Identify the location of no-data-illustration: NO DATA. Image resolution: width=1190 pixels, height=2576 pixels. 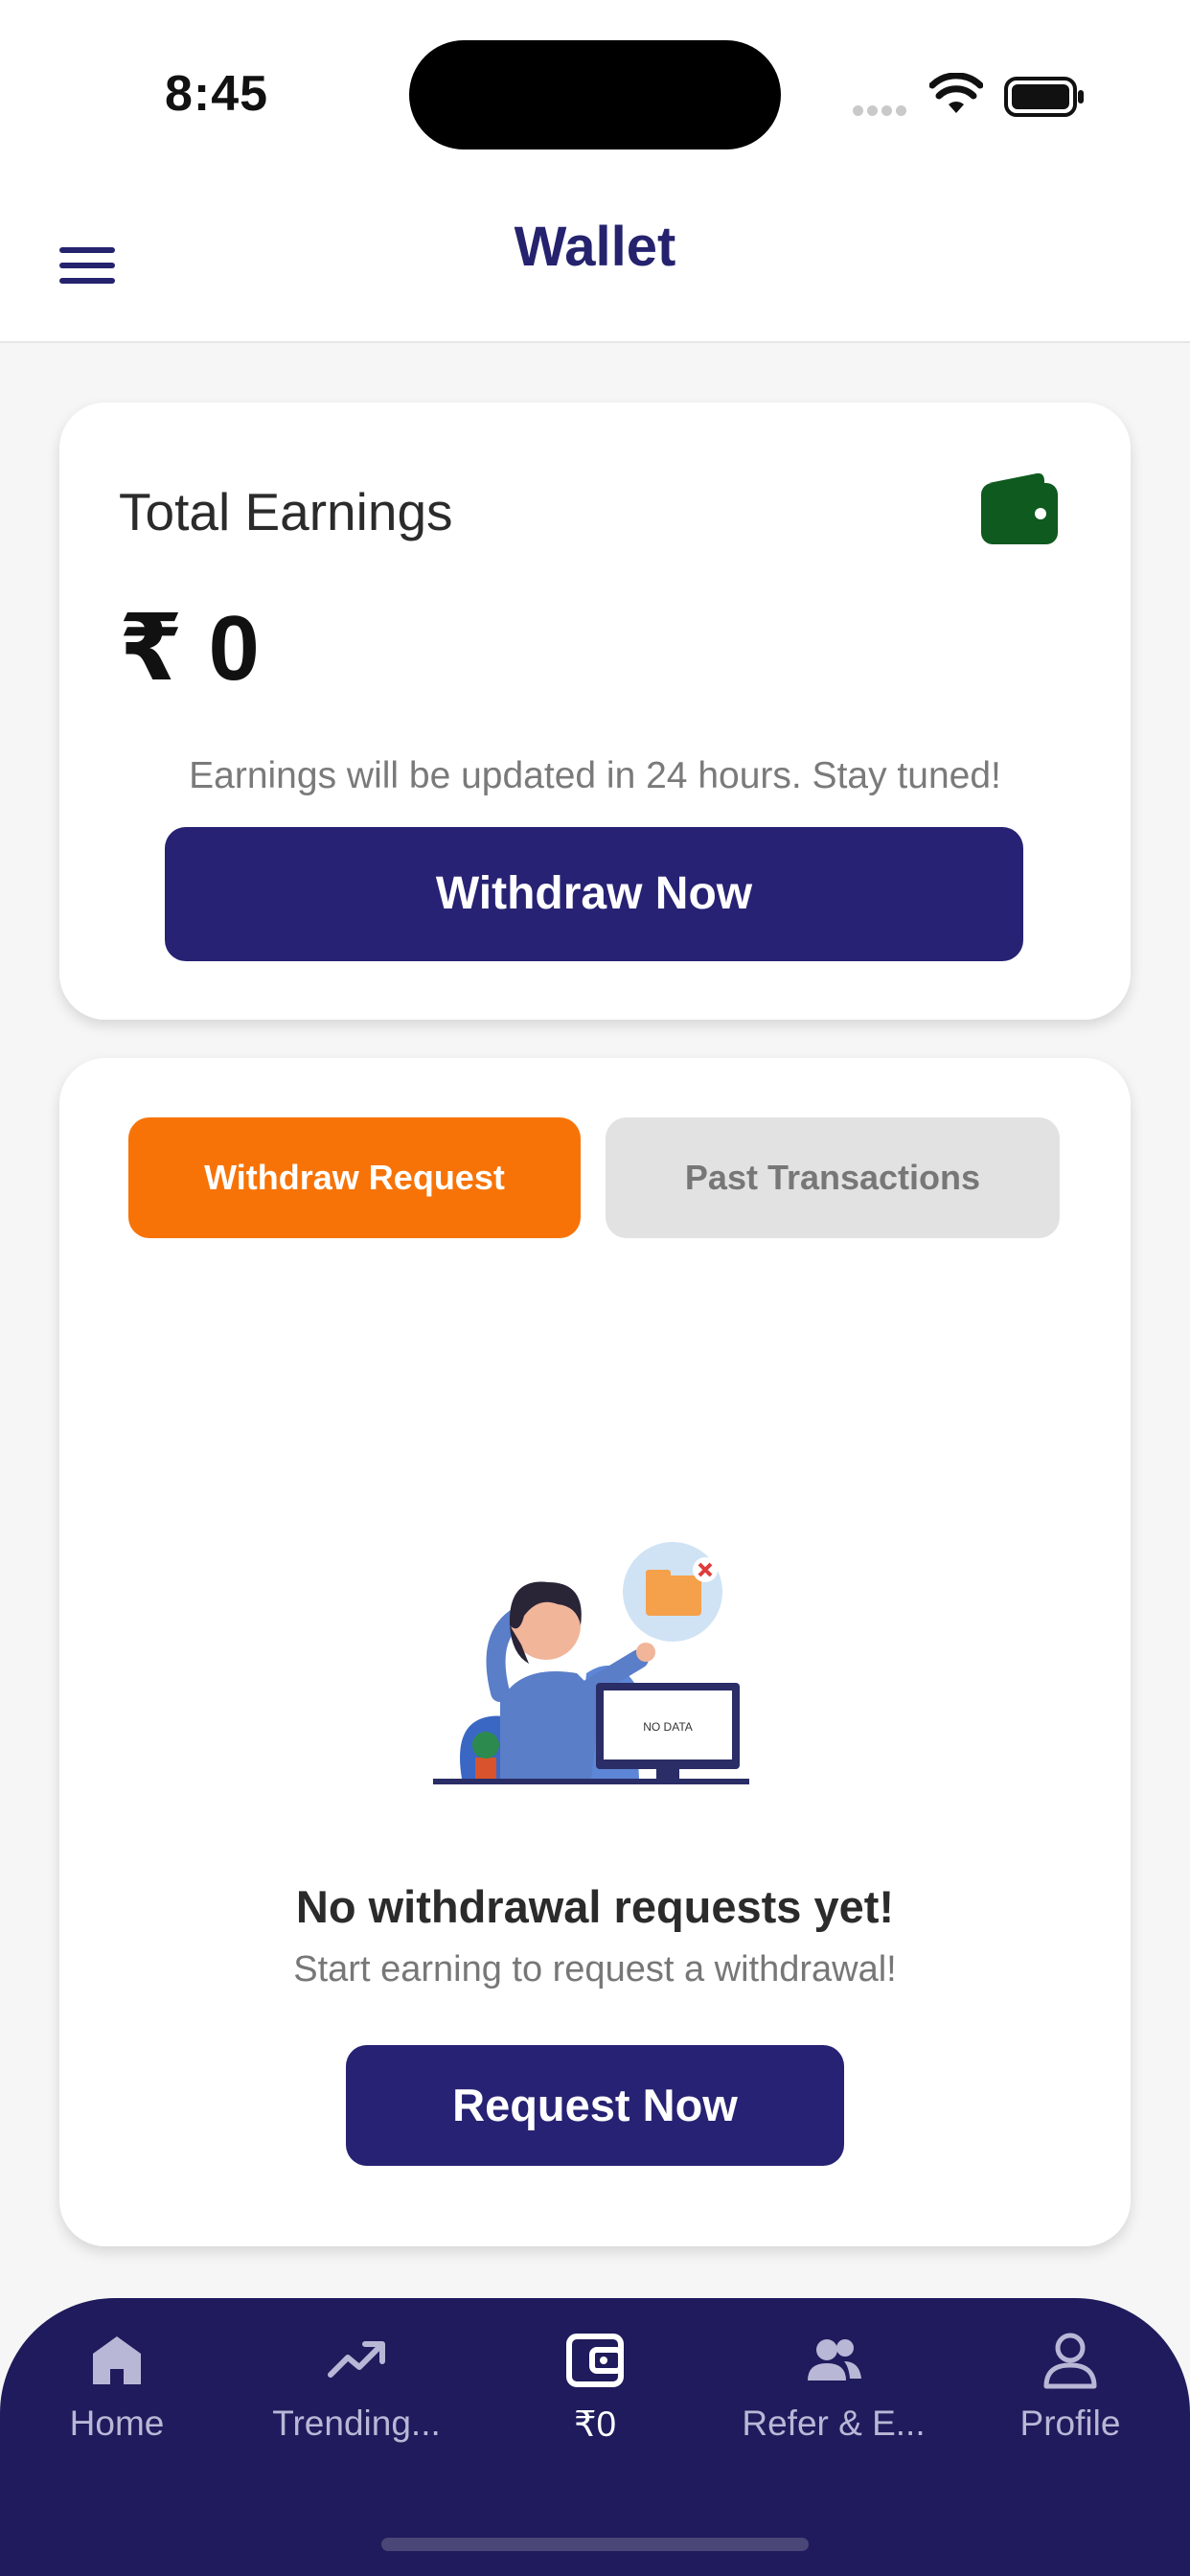
(591, 1663).